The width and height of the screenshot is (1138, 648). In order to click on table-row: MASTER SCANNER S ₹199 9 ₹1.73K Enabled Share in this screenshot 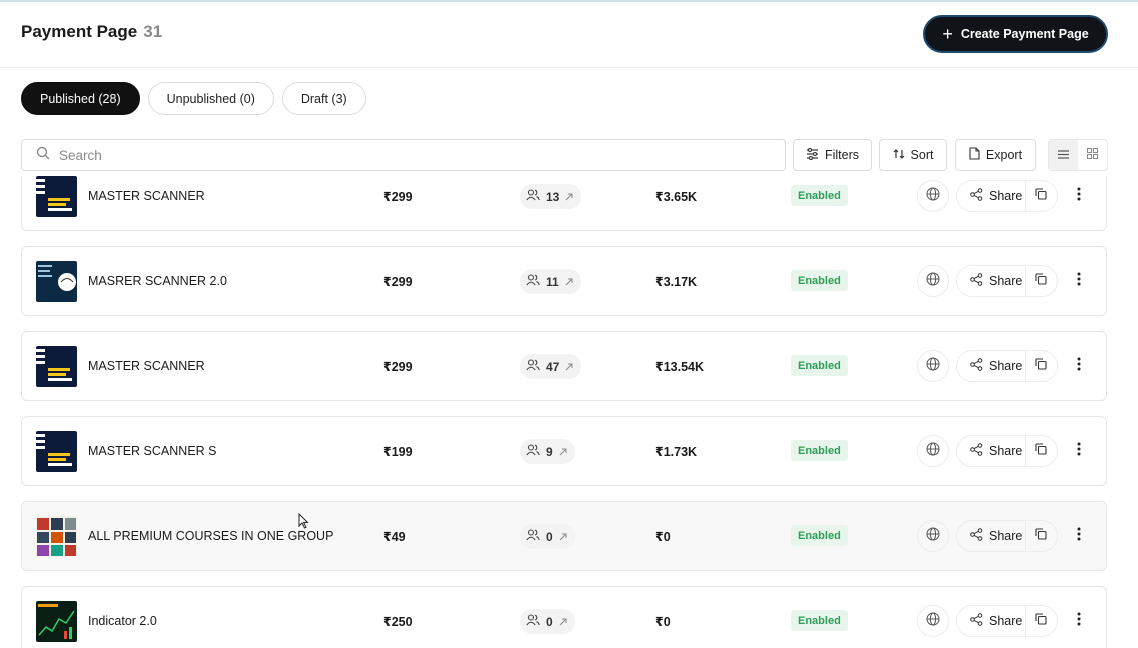, I will do `click(564, 451)`.